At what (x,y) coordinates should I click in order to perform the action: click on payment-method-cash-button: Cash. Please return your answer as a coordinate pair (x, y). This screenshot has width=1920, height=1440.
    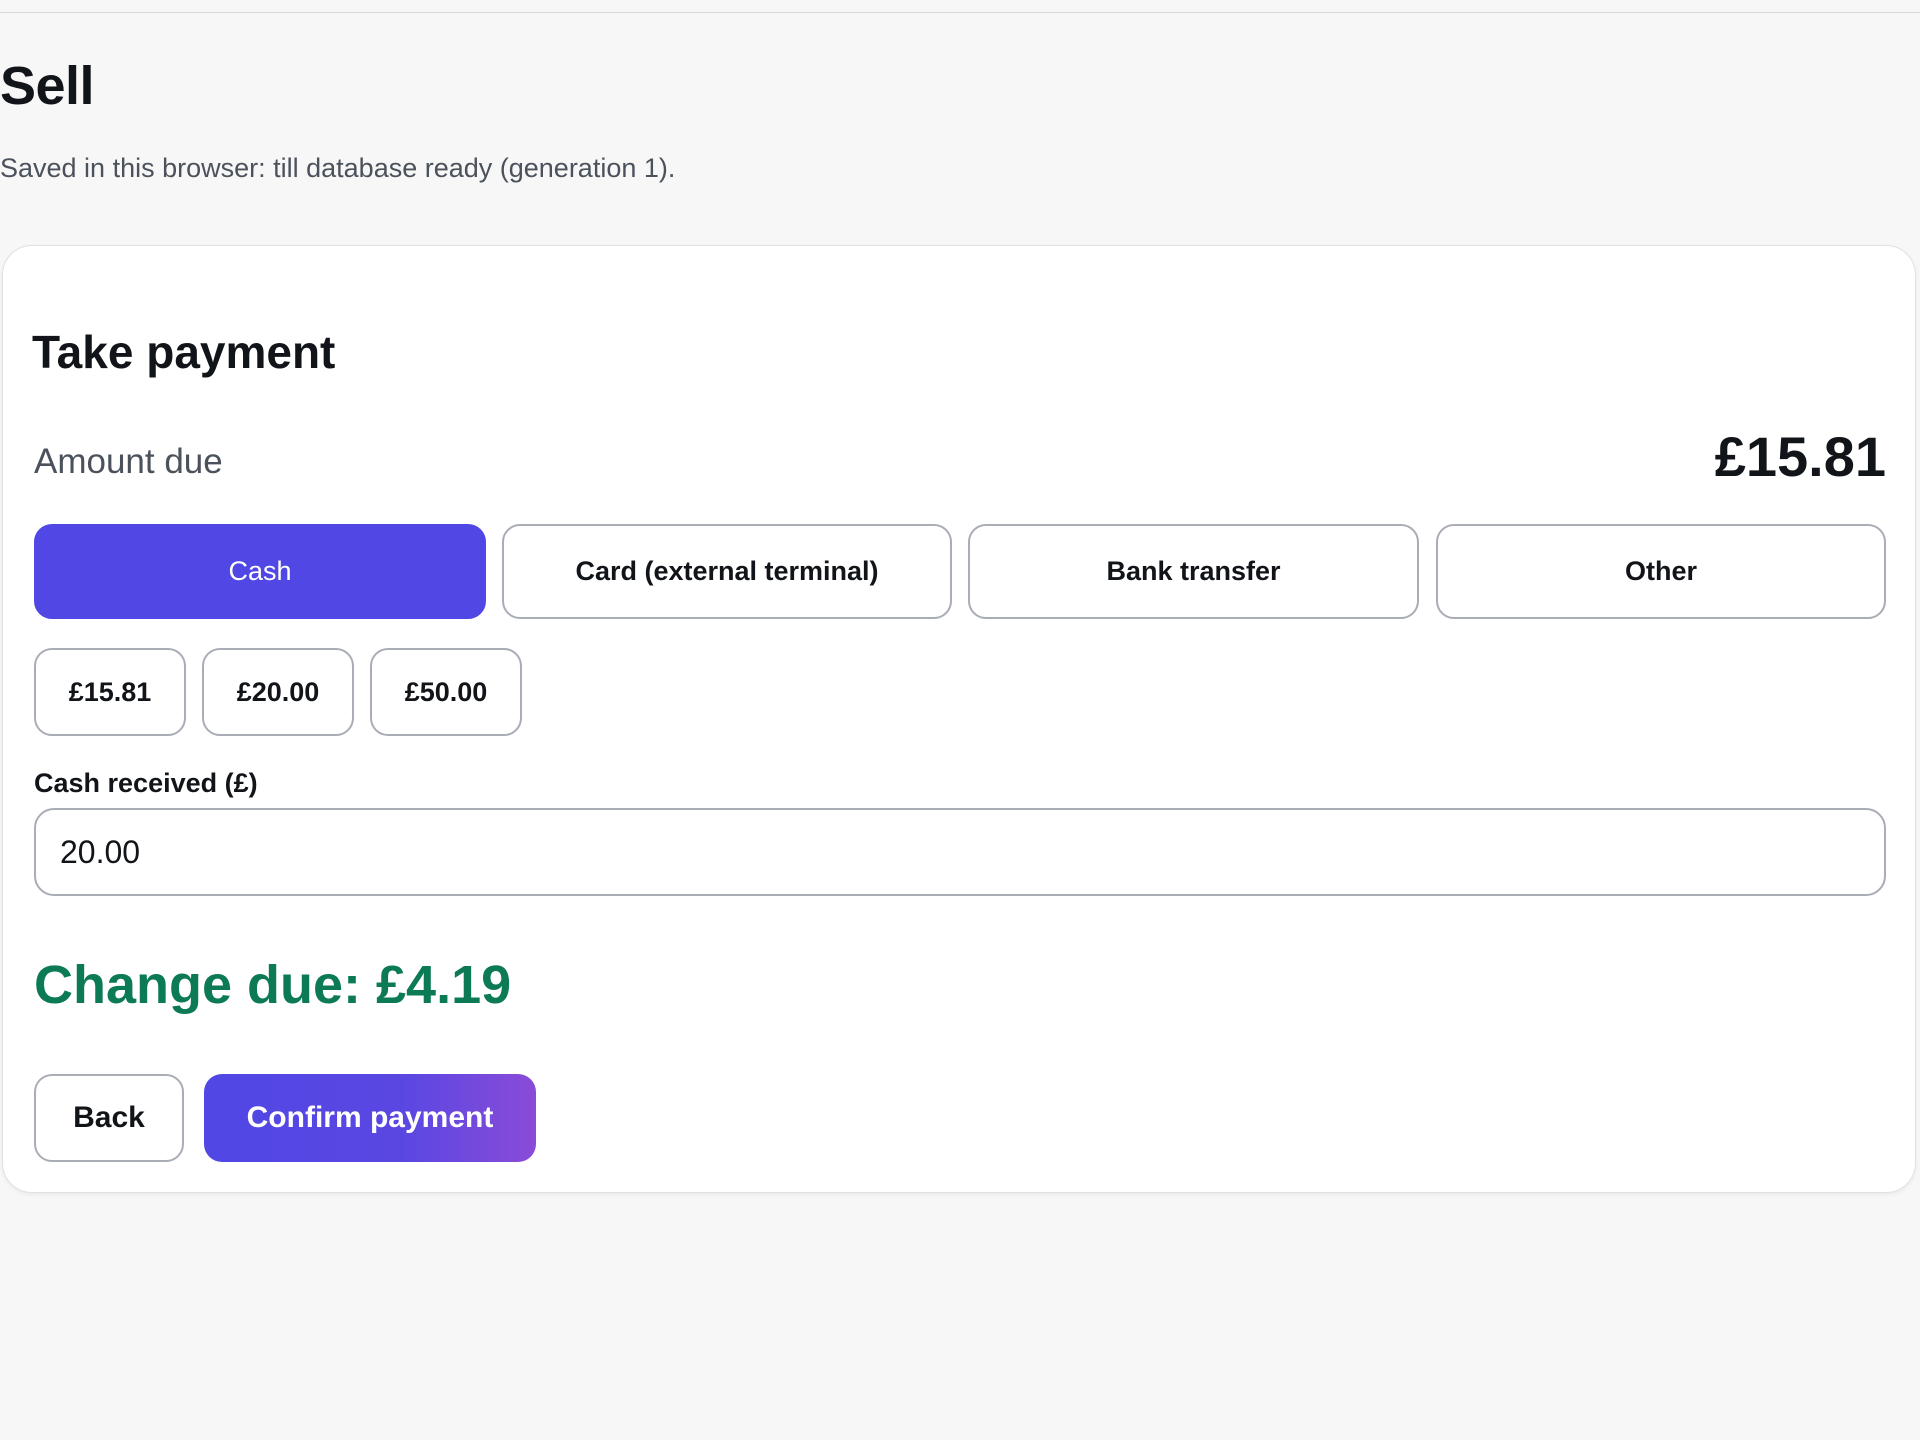
    Looking at the image, I should click on (260, 571).